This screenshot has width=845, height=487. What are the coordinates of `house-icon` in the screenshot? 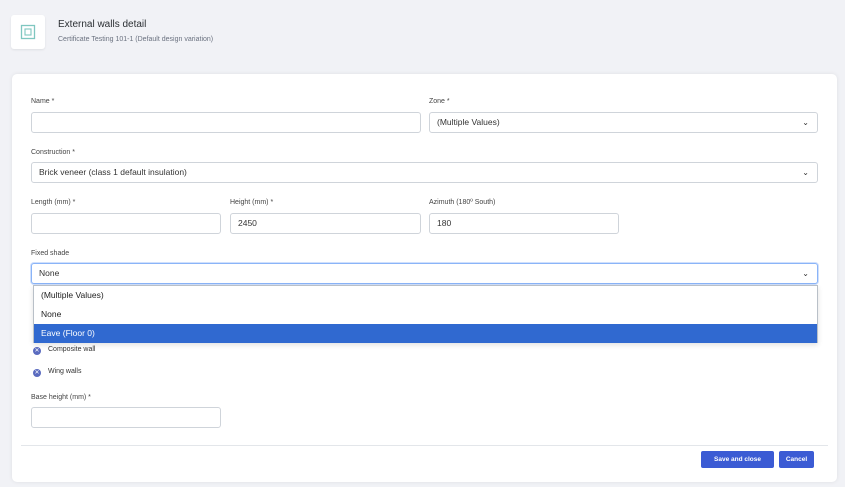 It's located at (28, 32).